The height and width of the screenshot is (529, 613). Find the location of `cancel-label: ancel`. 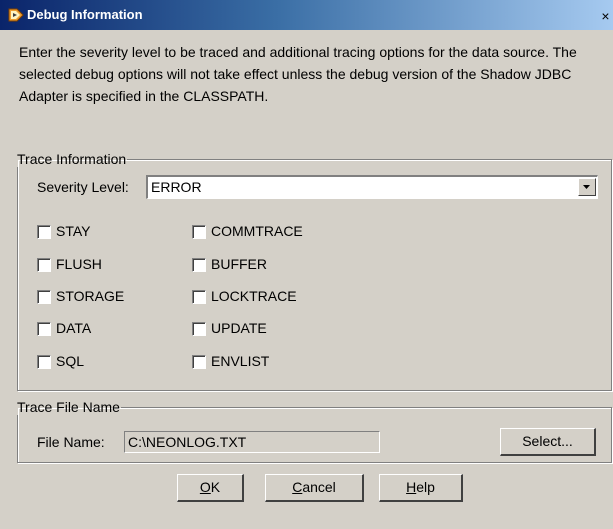

cancel-label: ancel is located at coordinates (319, 487).